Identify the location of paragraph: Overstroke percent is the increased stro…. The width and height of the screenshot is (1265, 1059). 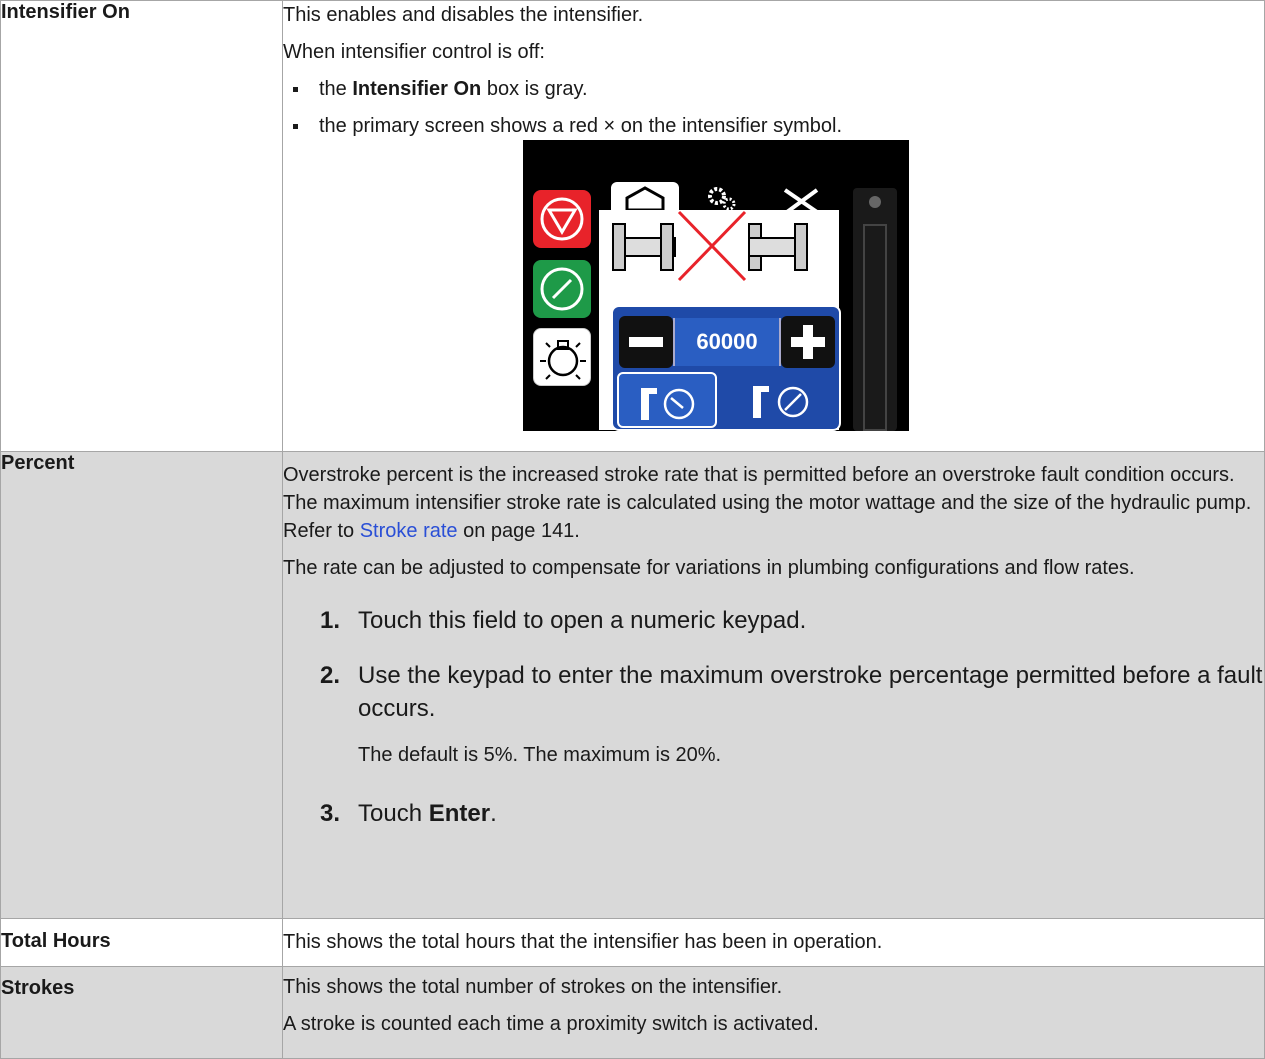
(773, 503).